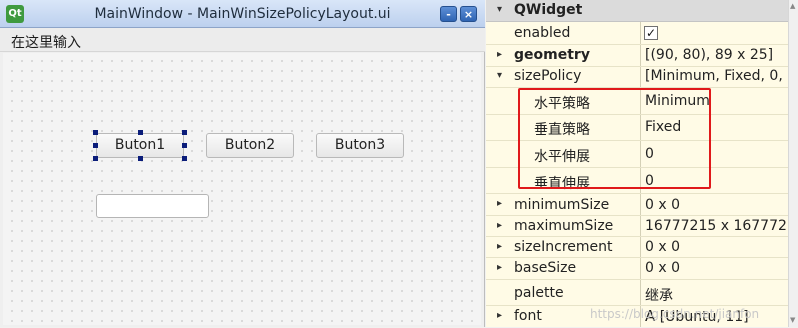  I want to click on buton1-button: Buton1, so click(140, 145).